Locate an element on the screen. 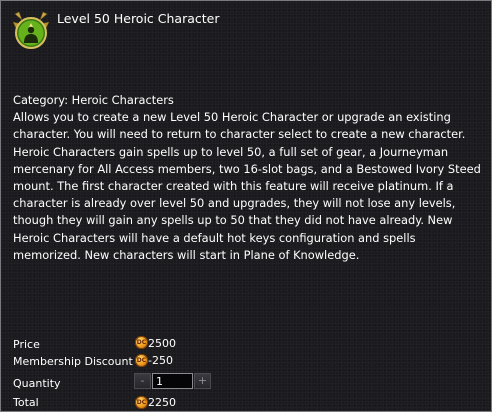 This screenshot has width=492, height=412. heroic-character-badge-icon is located at coordinates (31, 30).